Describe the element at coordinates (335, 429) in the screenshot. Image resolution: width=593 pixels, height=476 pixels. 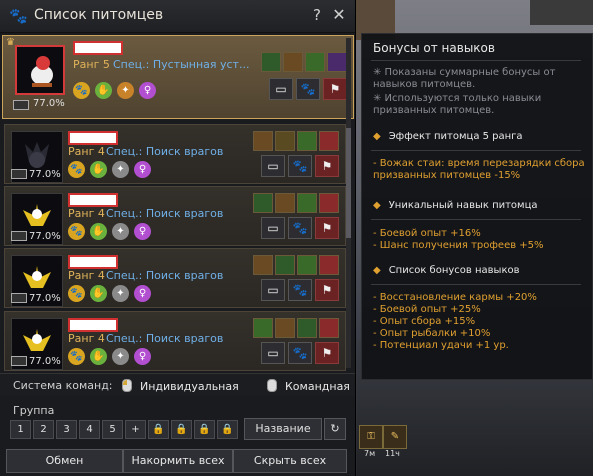
I see `refresh-icon: ↻` at that location.